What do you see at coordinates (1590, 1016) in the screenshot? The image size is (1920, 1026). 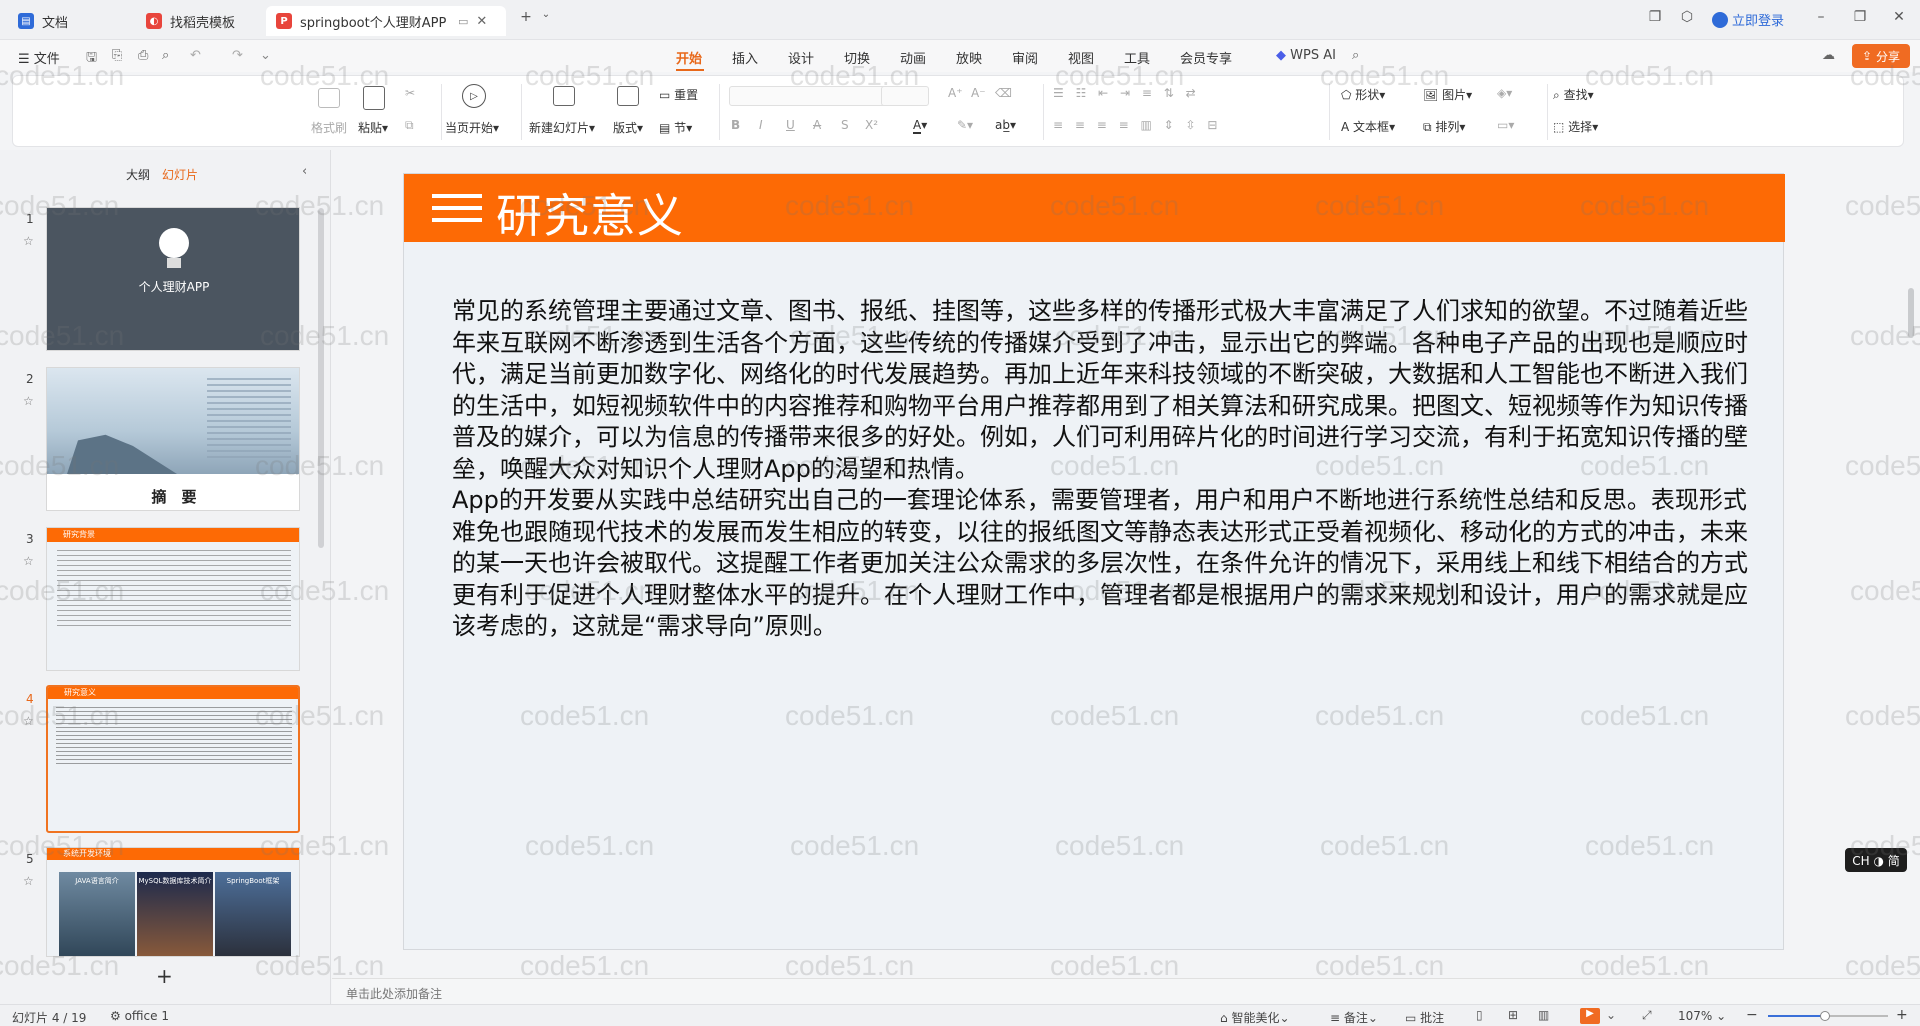 I see `play-slideshow-icon: ▶` at bounding box center [1590, 1016].